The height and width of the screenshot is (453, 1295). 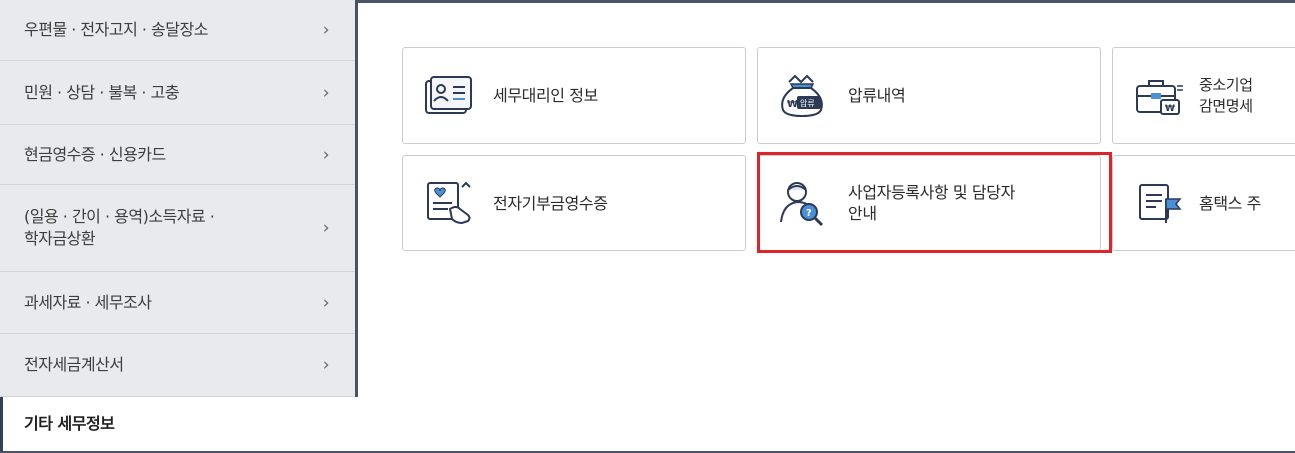 I want to click on sidebar-item-mail-notice: 우편물 · 전자고지 · 송달장소 ›, so click(x=177, y=30).